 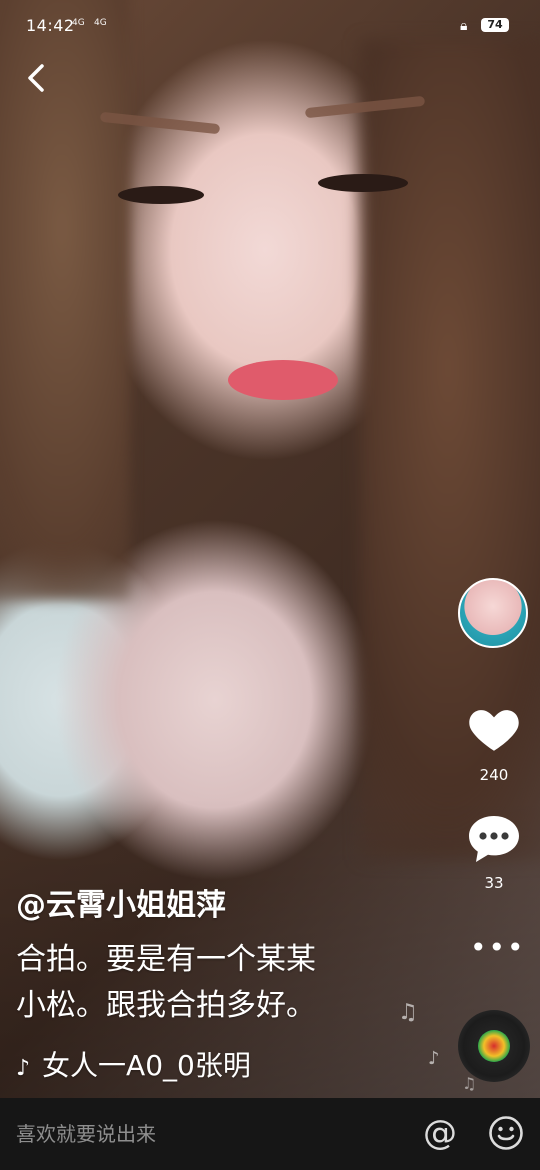 What do you see at coordinates (495, 25) in the screenshot?
I see `battery-indicator: 74` at bounding box center [495, 25].